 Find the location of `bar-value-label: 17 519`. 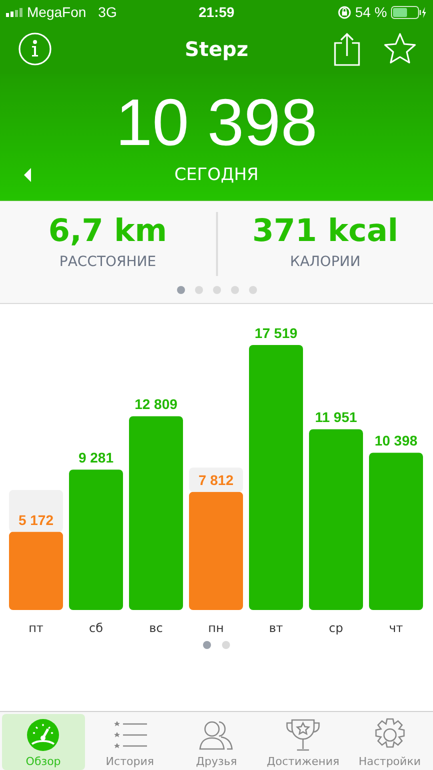

bar-value-label: 17 519 is located at coordinates (276, 333).